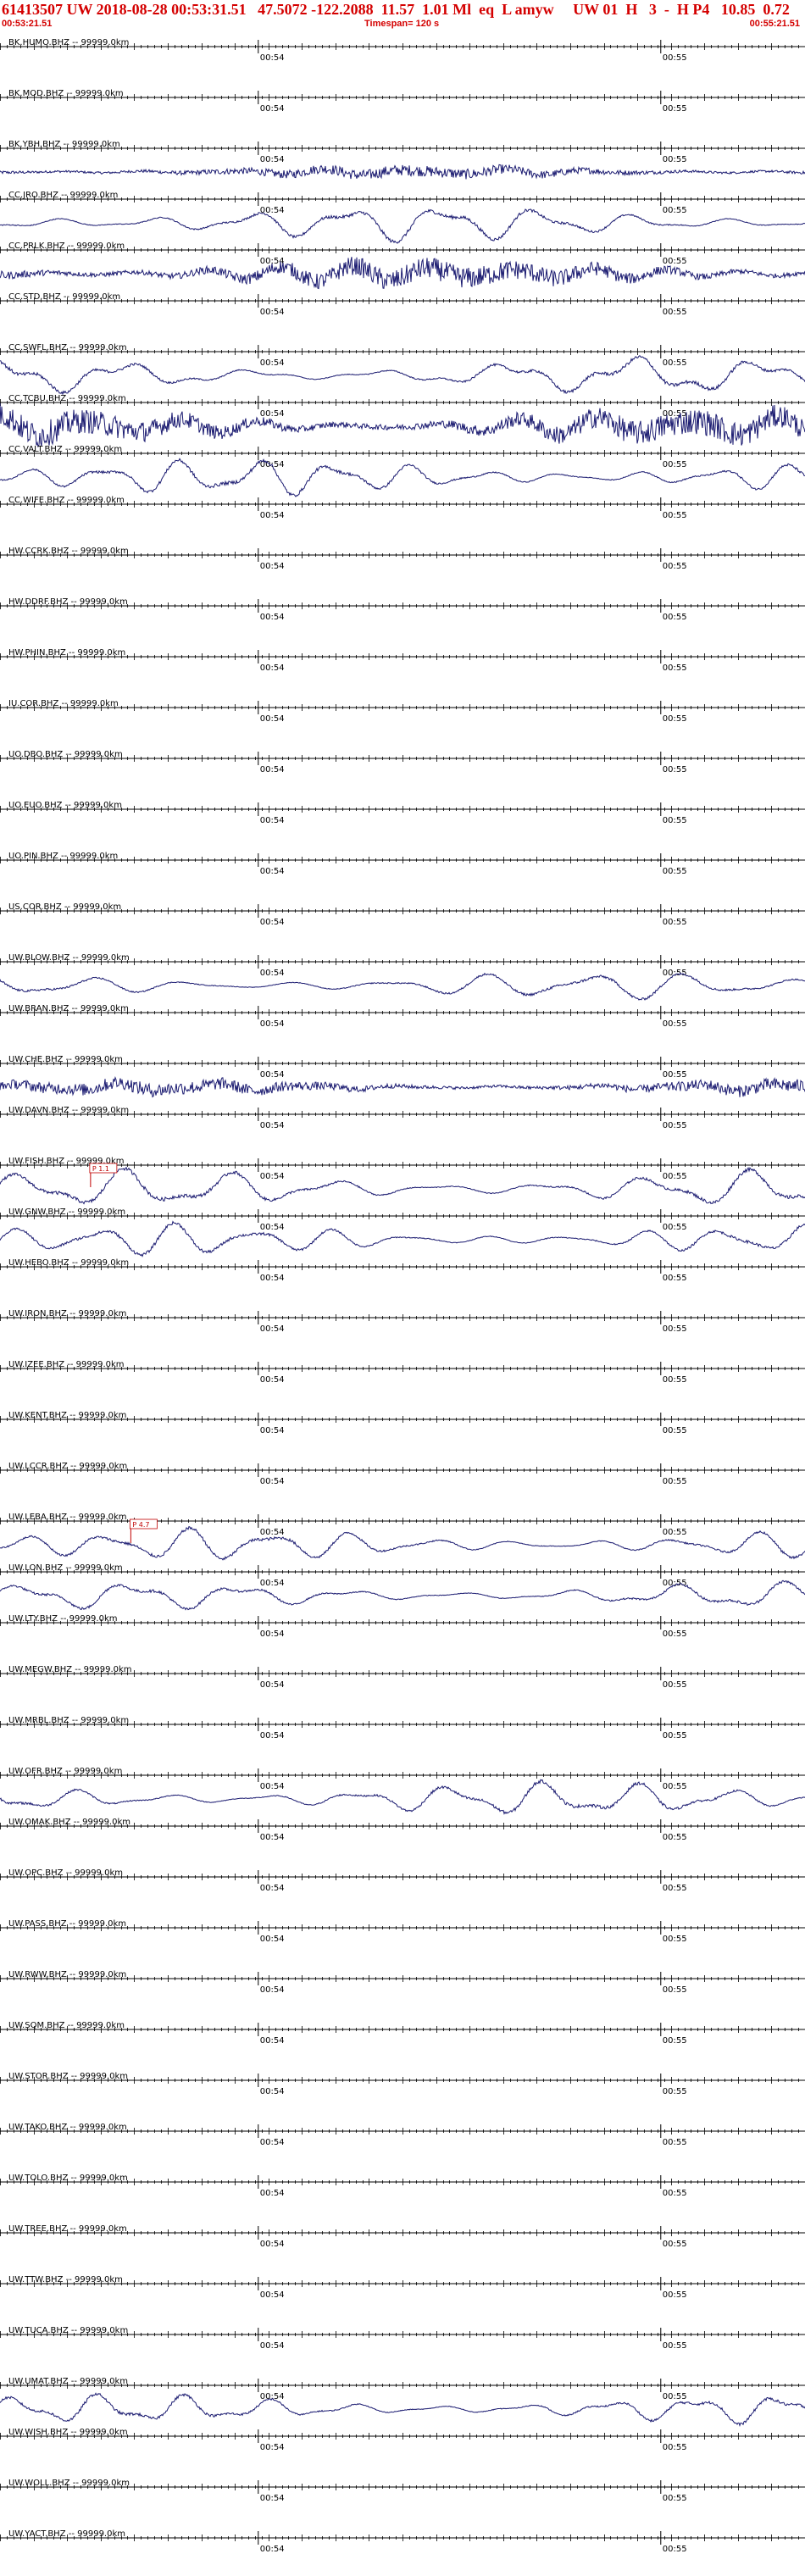 The height and width of the screenshot is (2576, 805). Describe the element at coordinates (402, 1982) in the screenshot. I see `trace-row: UW.RWW.BHZ -- 99999.0km00:54 00:55` at that location.